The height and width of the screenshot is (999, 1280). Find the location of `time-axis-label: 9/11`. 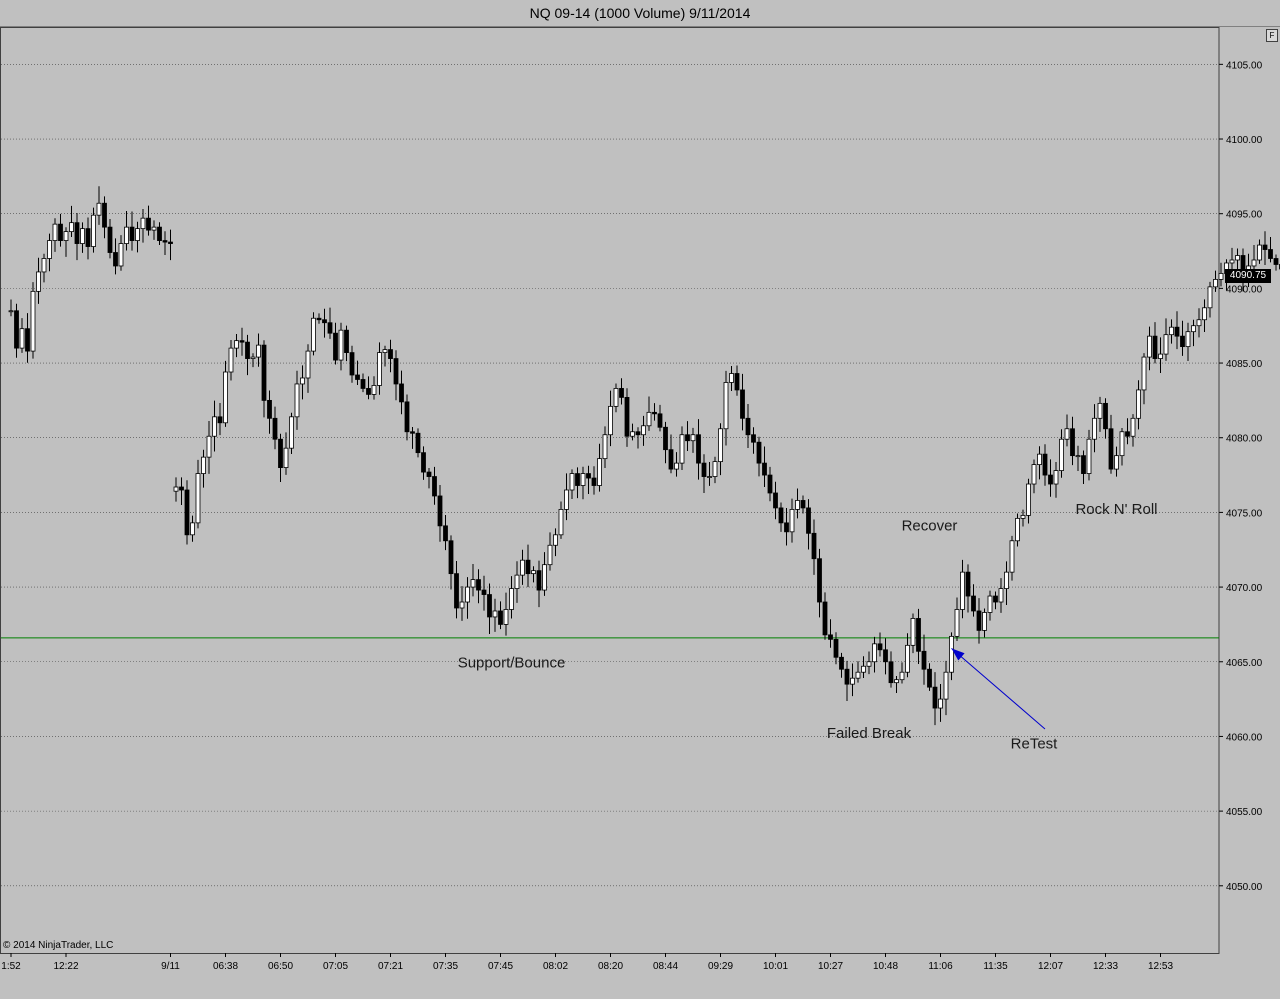

time-axis-label: 9/11 is located at coordinates (170, 966).